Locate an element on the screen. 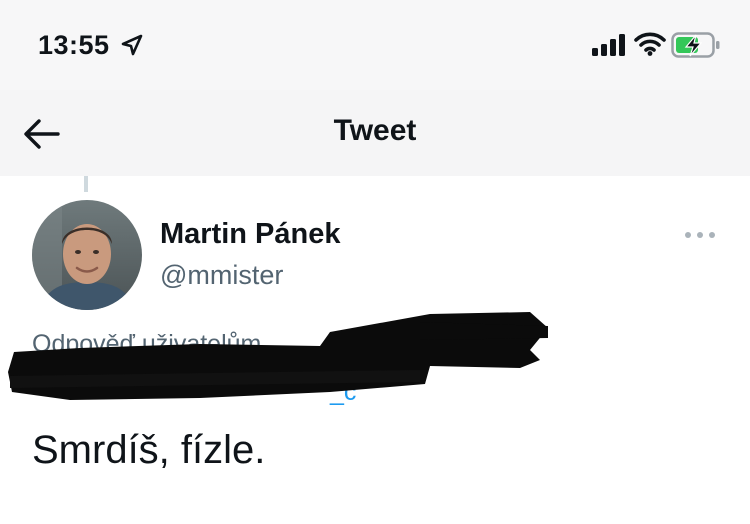 The height and width of the screenshot is (524, 750). location-arrow-icon is located at coordinates (132, 45).